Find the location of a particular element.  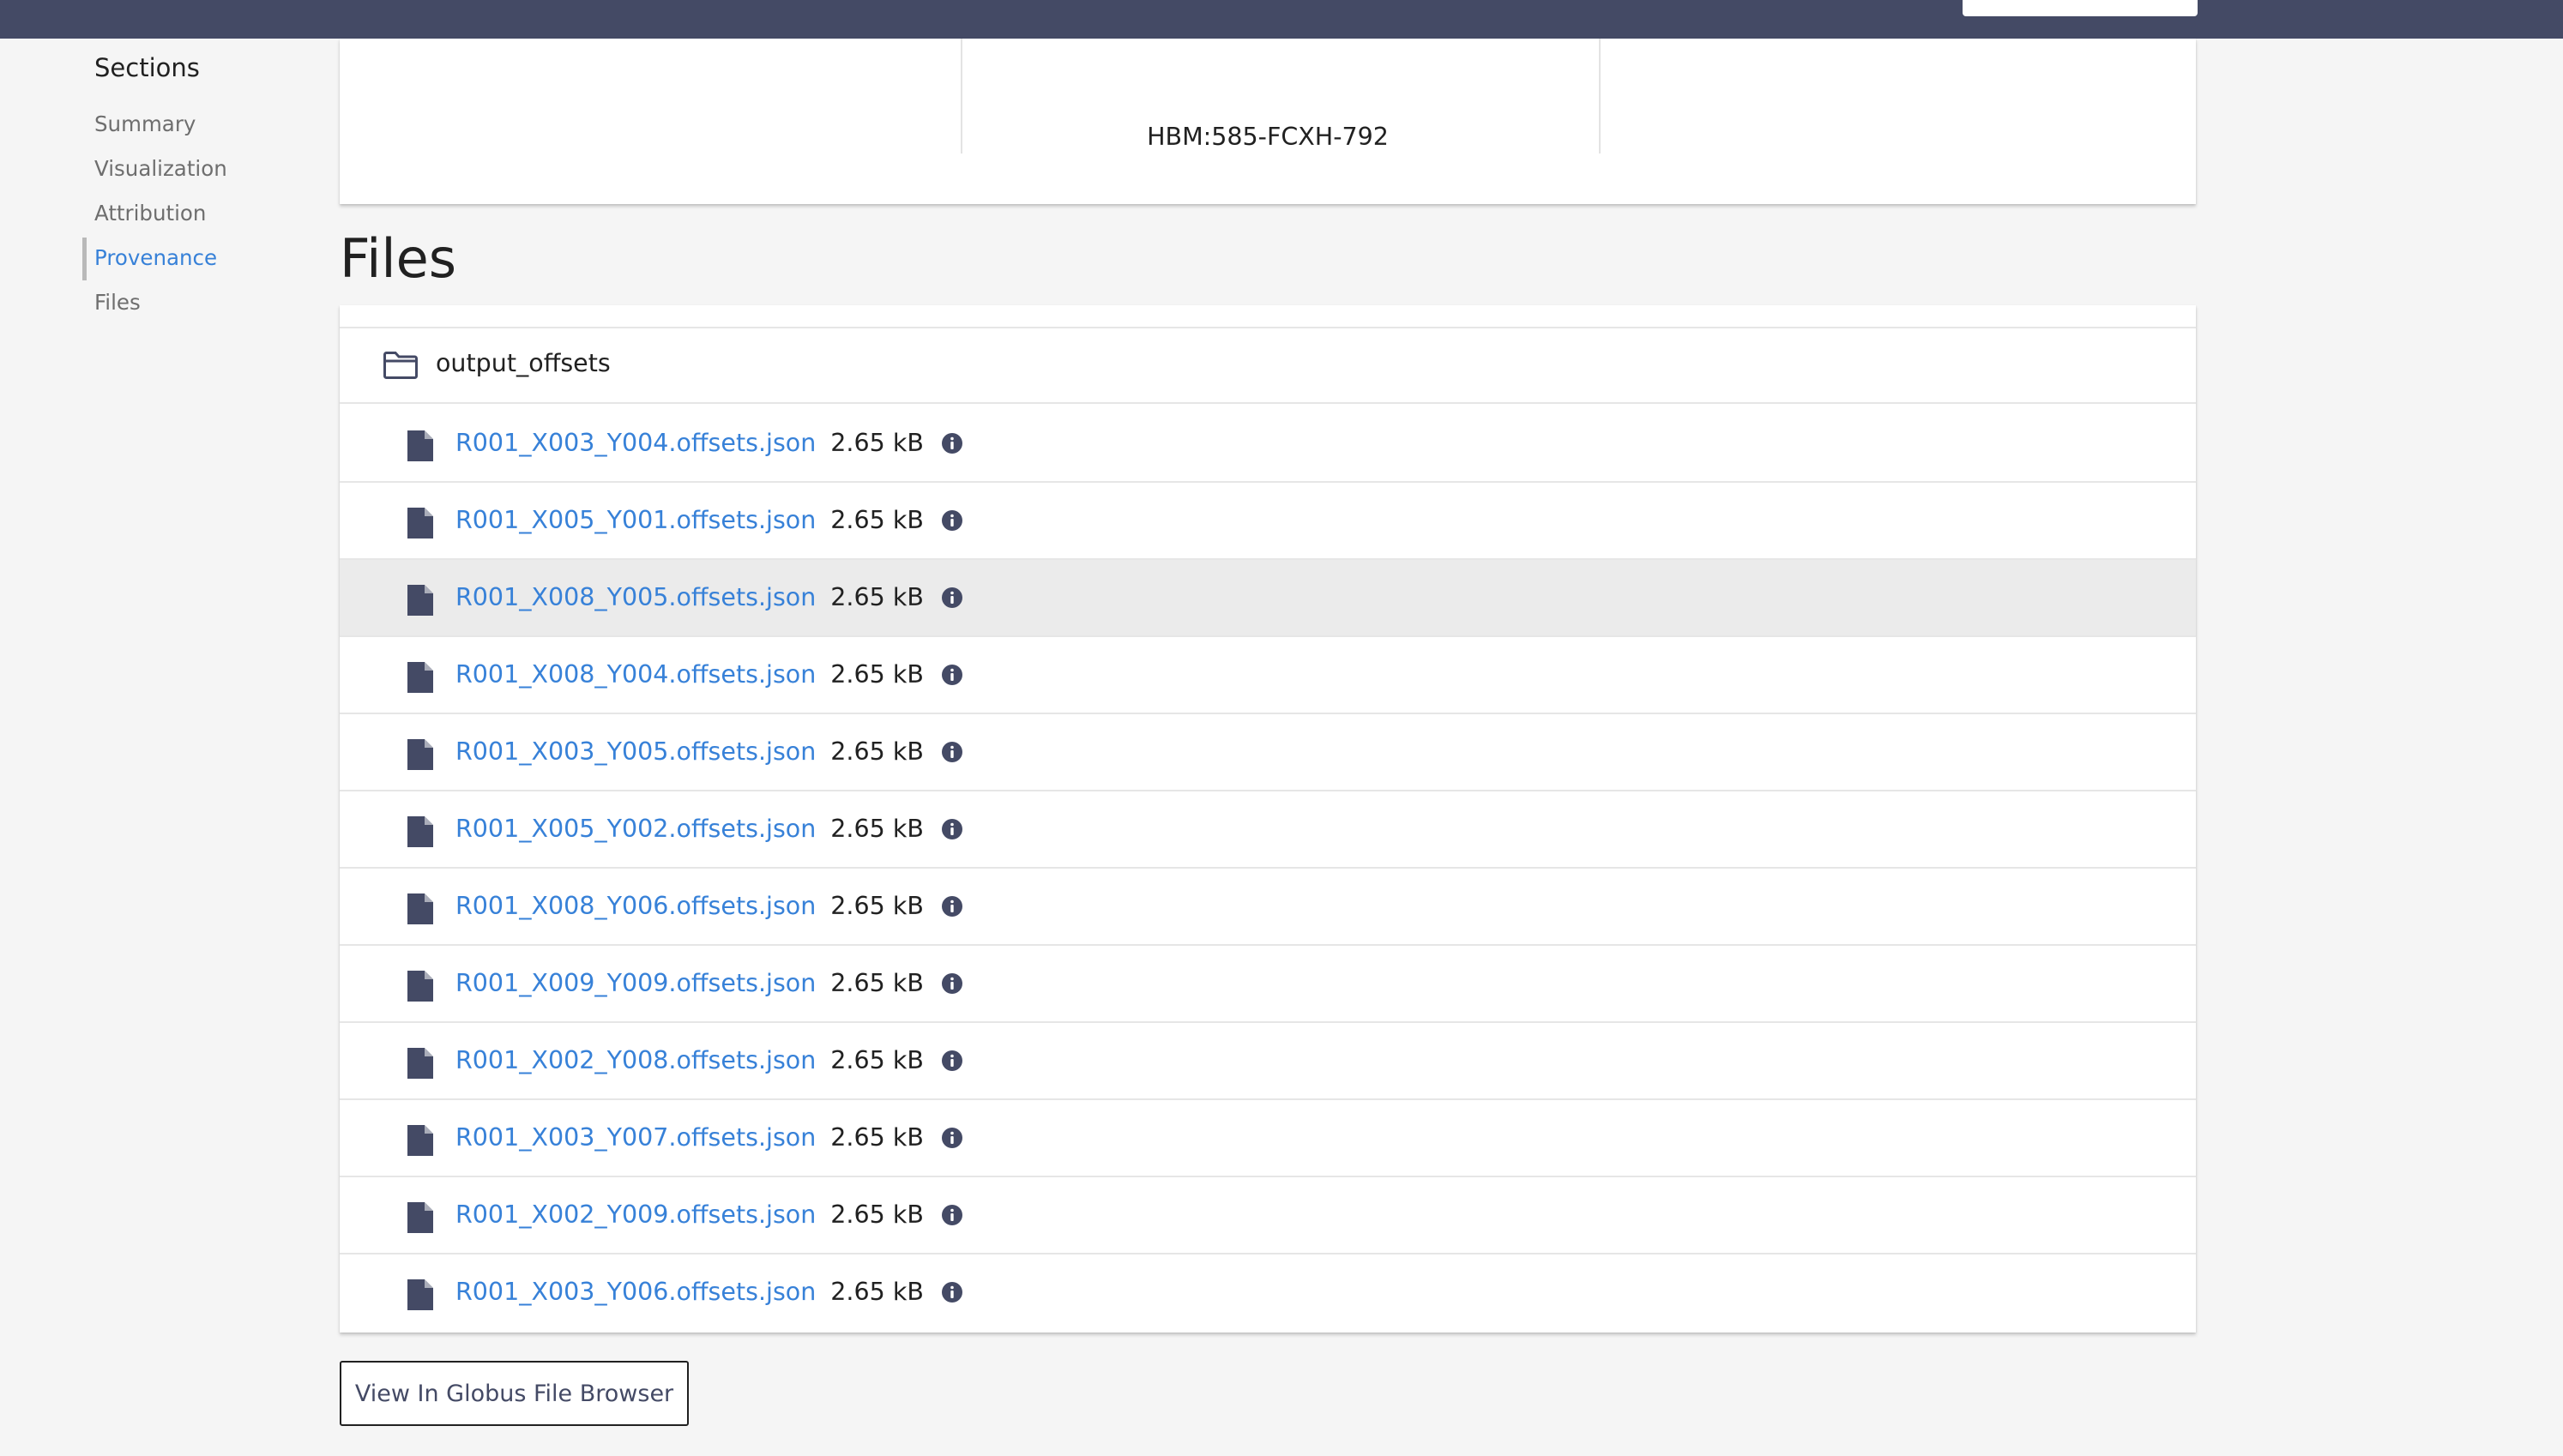

folder-row: output_offsets is located at coordinates (1268, 366).